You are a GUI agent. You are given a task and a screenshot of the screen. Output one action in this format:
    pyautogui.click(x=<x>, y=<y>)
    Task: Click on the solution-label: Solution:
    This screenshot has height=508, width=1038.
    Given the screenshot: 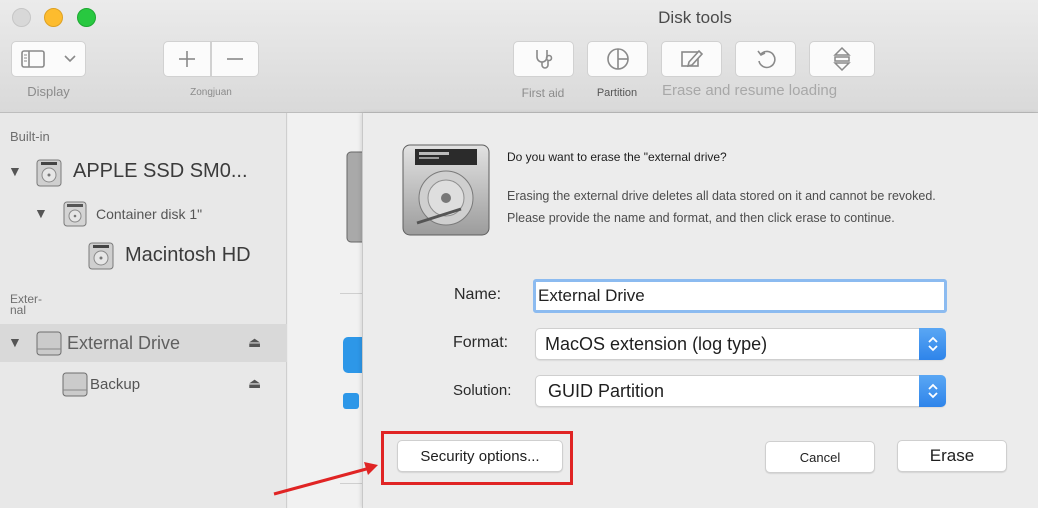 What is the action you would take?
    pyautogui.click(x=482, y=390)
    